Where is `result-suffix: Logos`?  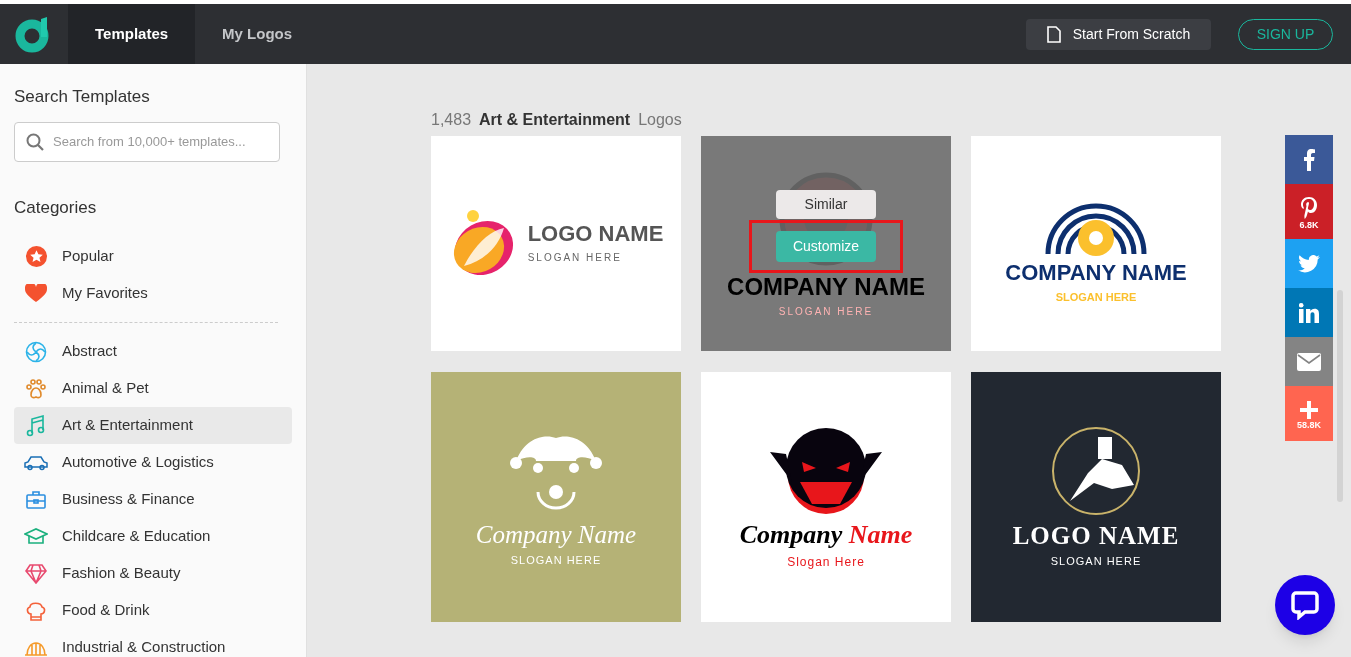
result-suffix: Logos is located at coordinates (660, 120).